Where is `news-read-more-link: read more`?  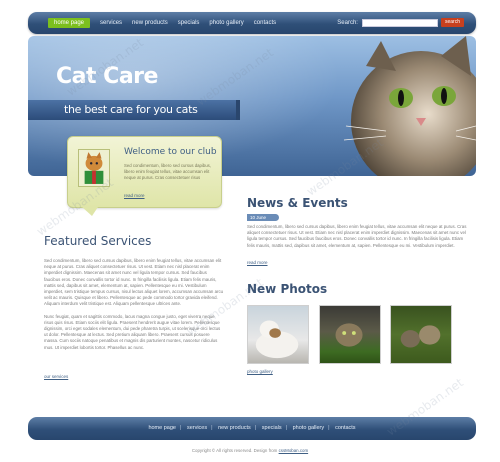 news-read-more-link: read more is located at coordinates (257, 262).